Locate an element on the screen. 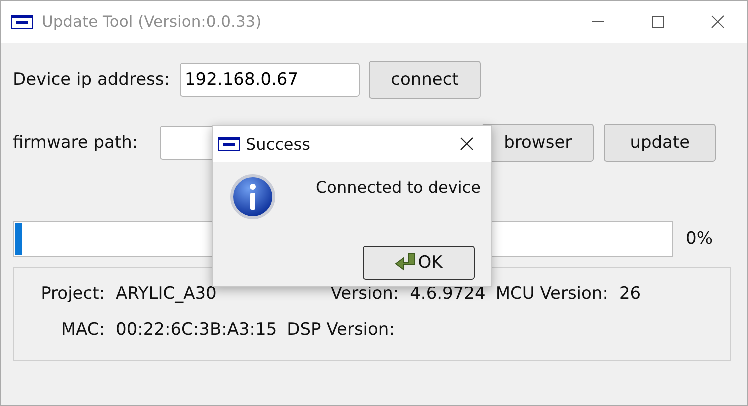  connect-button: connect is located at coordinates (424, 80).